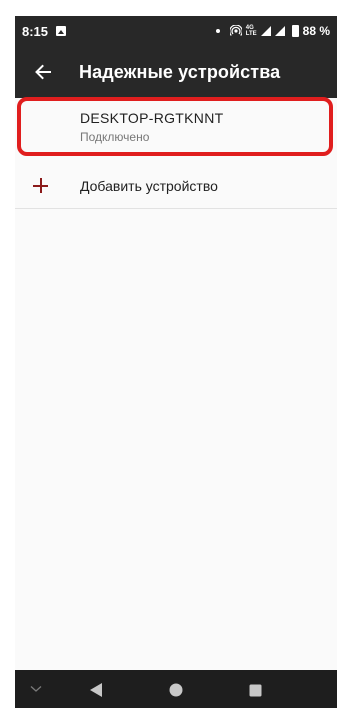  What do you see at coordinates (279, 31) in the screenshot?
I see `signal-icon-secondary` at bounding box center [279, 31].